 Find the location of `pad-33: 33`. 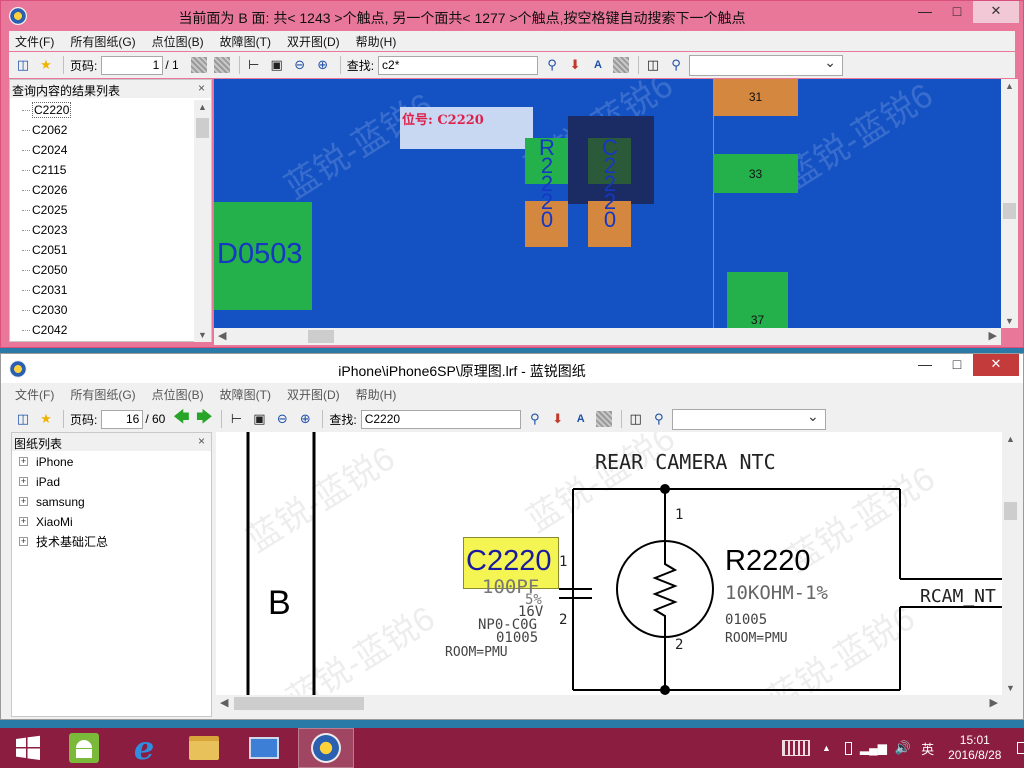

pad-33: 33 is located at coordinates (755, 173).